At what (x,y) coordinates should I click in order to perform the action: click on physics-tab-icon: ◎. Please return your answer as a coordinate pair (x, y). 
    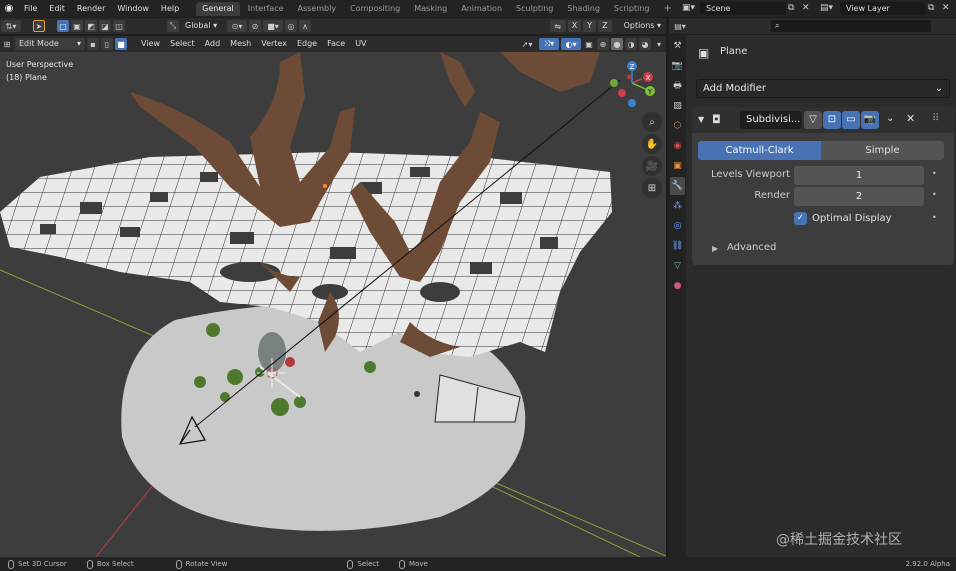
    Looking at the image, I should click on (677, 226).